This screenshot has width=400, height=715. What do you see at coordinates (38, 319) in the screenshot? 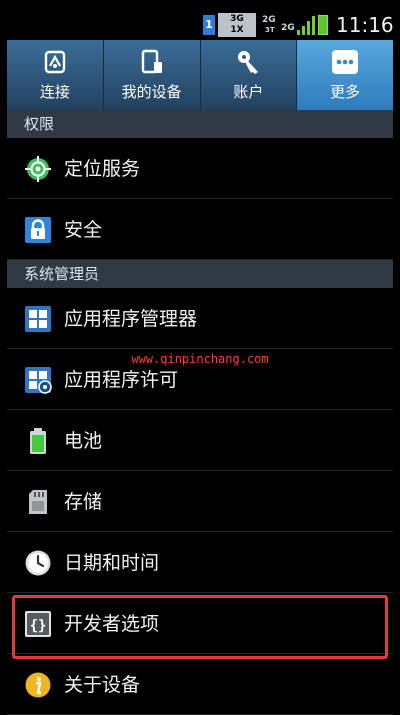
I see `app-grid-icon` at bounding box center [38, 319].